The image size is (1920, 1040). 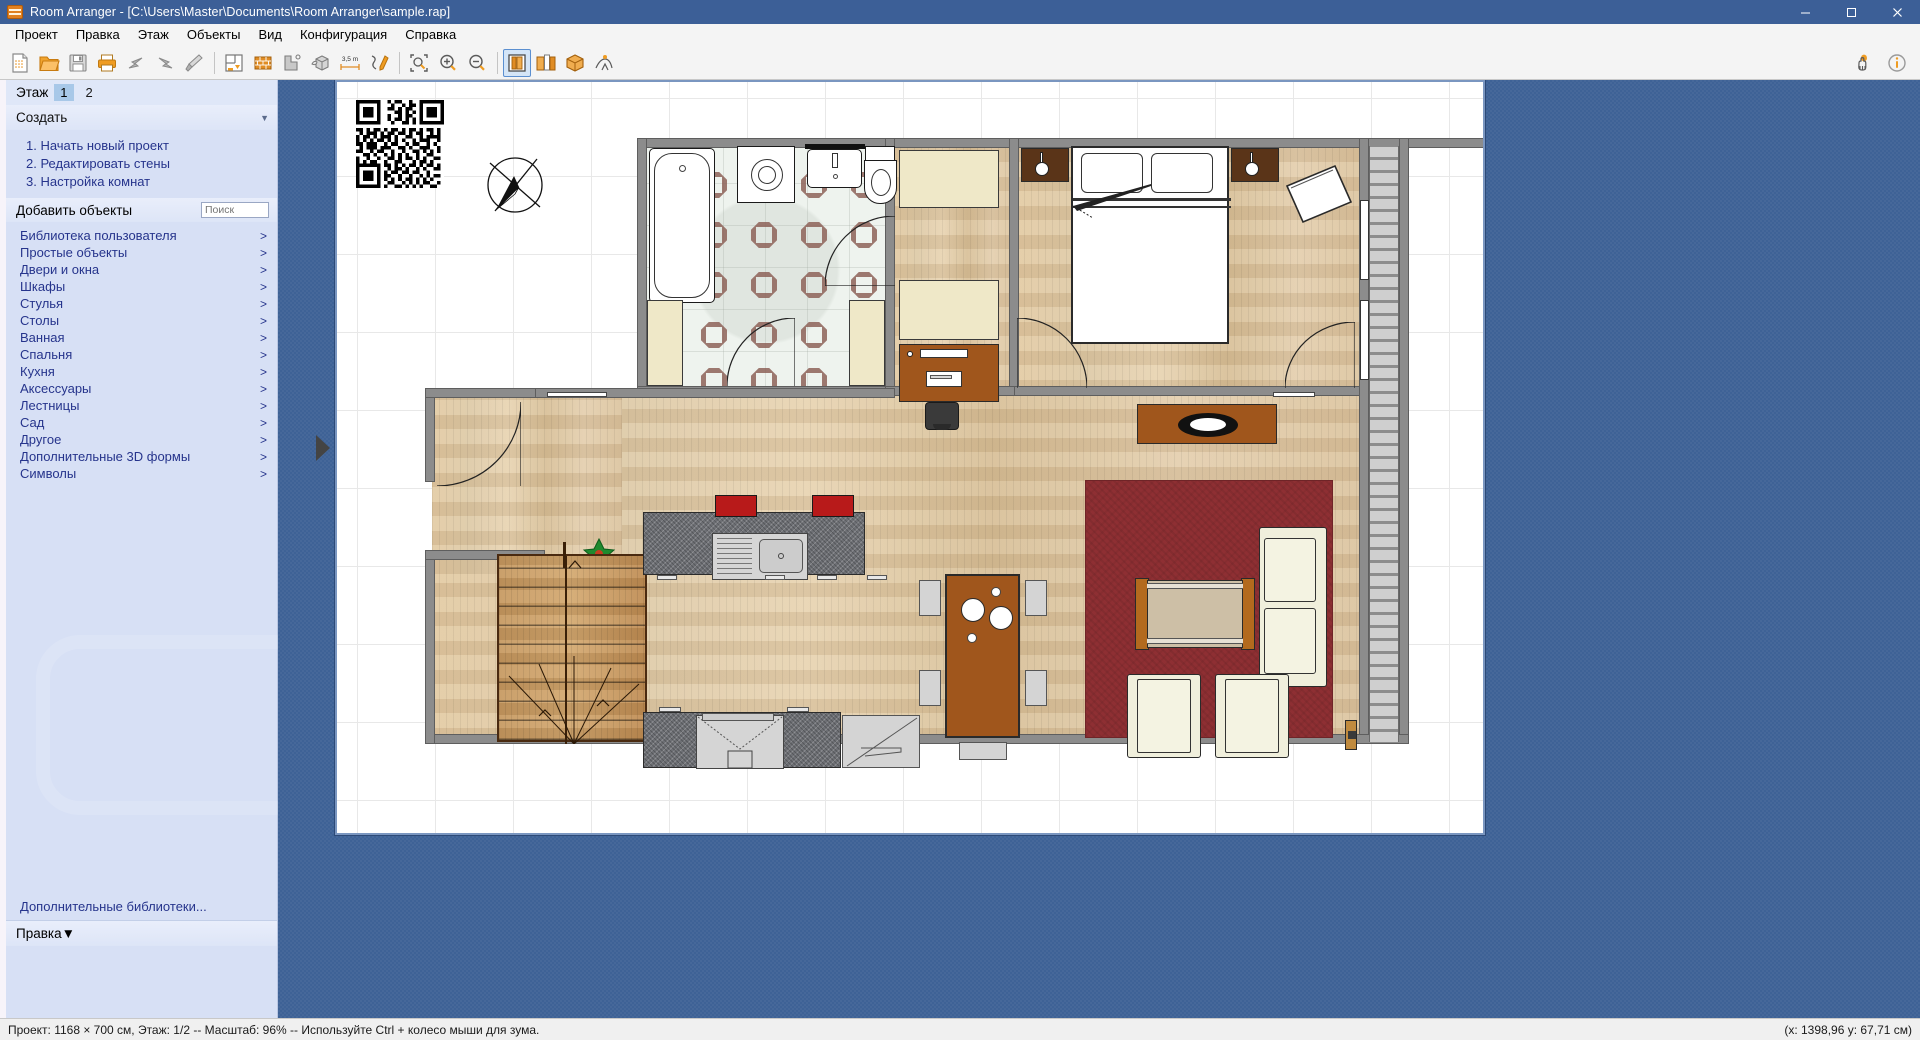 I want to click on room-plan-icon, so click(x=234, y=63).